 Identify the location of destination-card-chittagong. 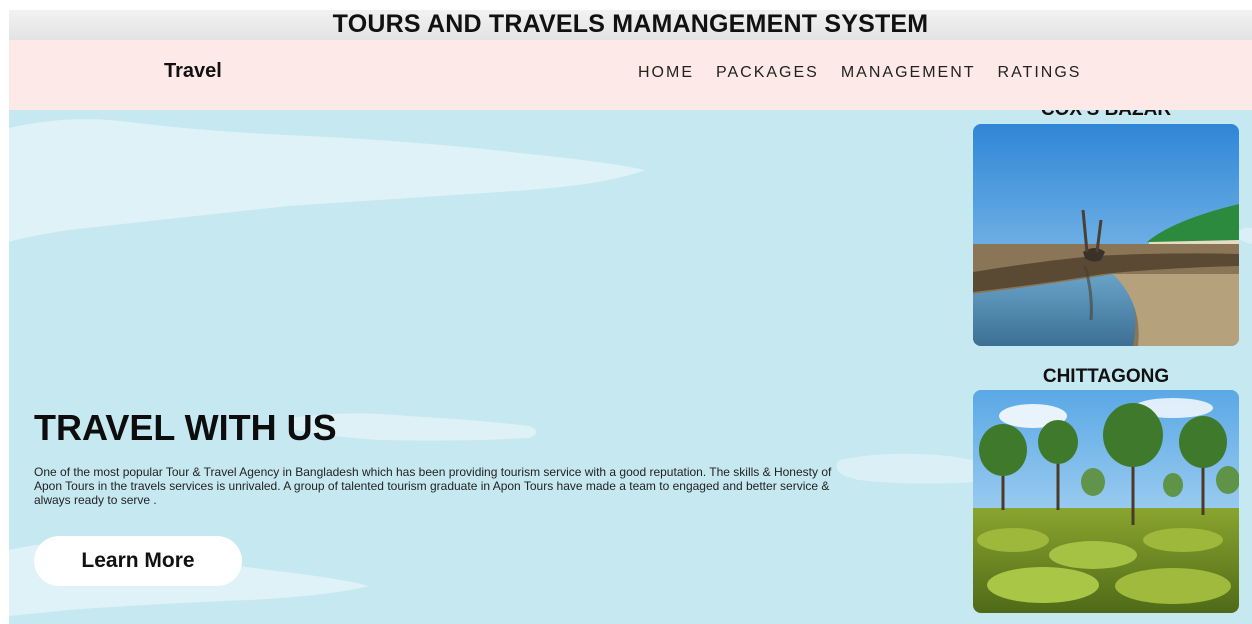
(1106, 501).